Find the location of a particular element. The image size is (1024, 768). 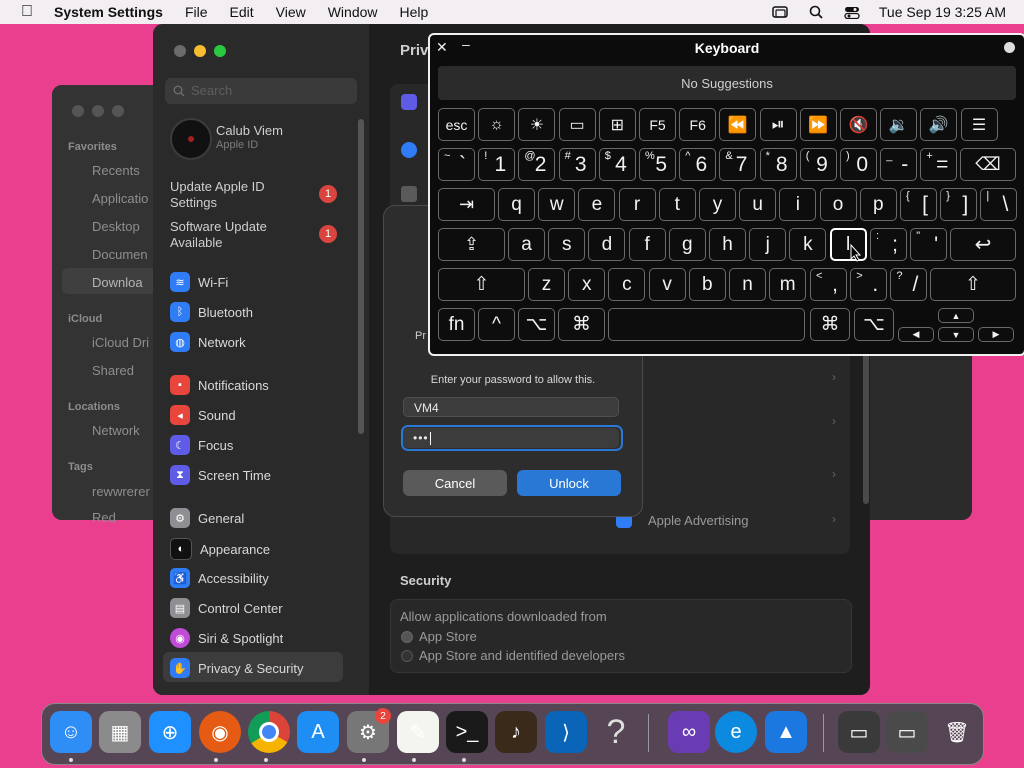

apple-advertising-label: Apple Advertising is located at coordinates (698, 520).